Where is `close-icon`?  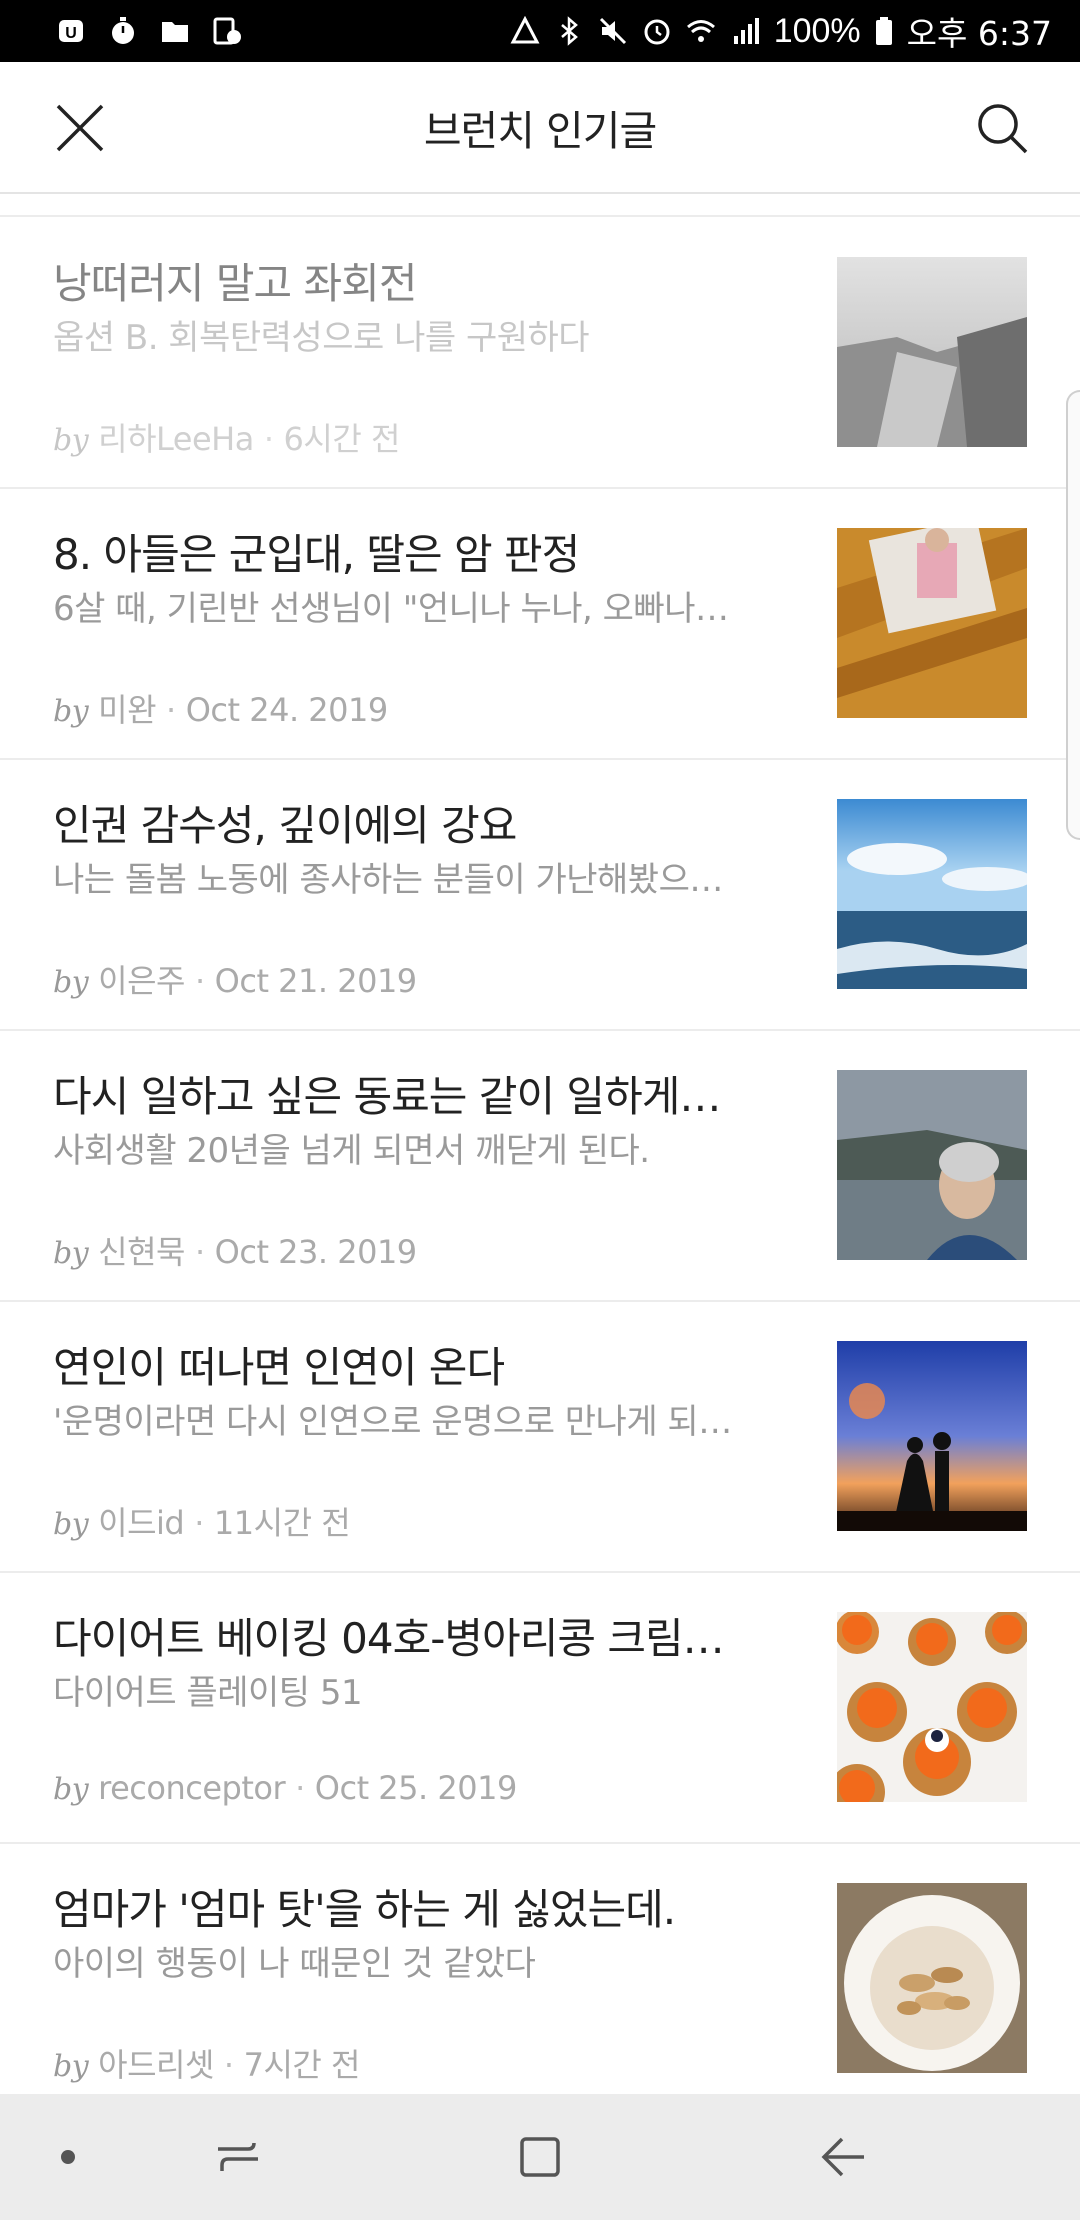
close-icon is located at coordinates (80, 128).